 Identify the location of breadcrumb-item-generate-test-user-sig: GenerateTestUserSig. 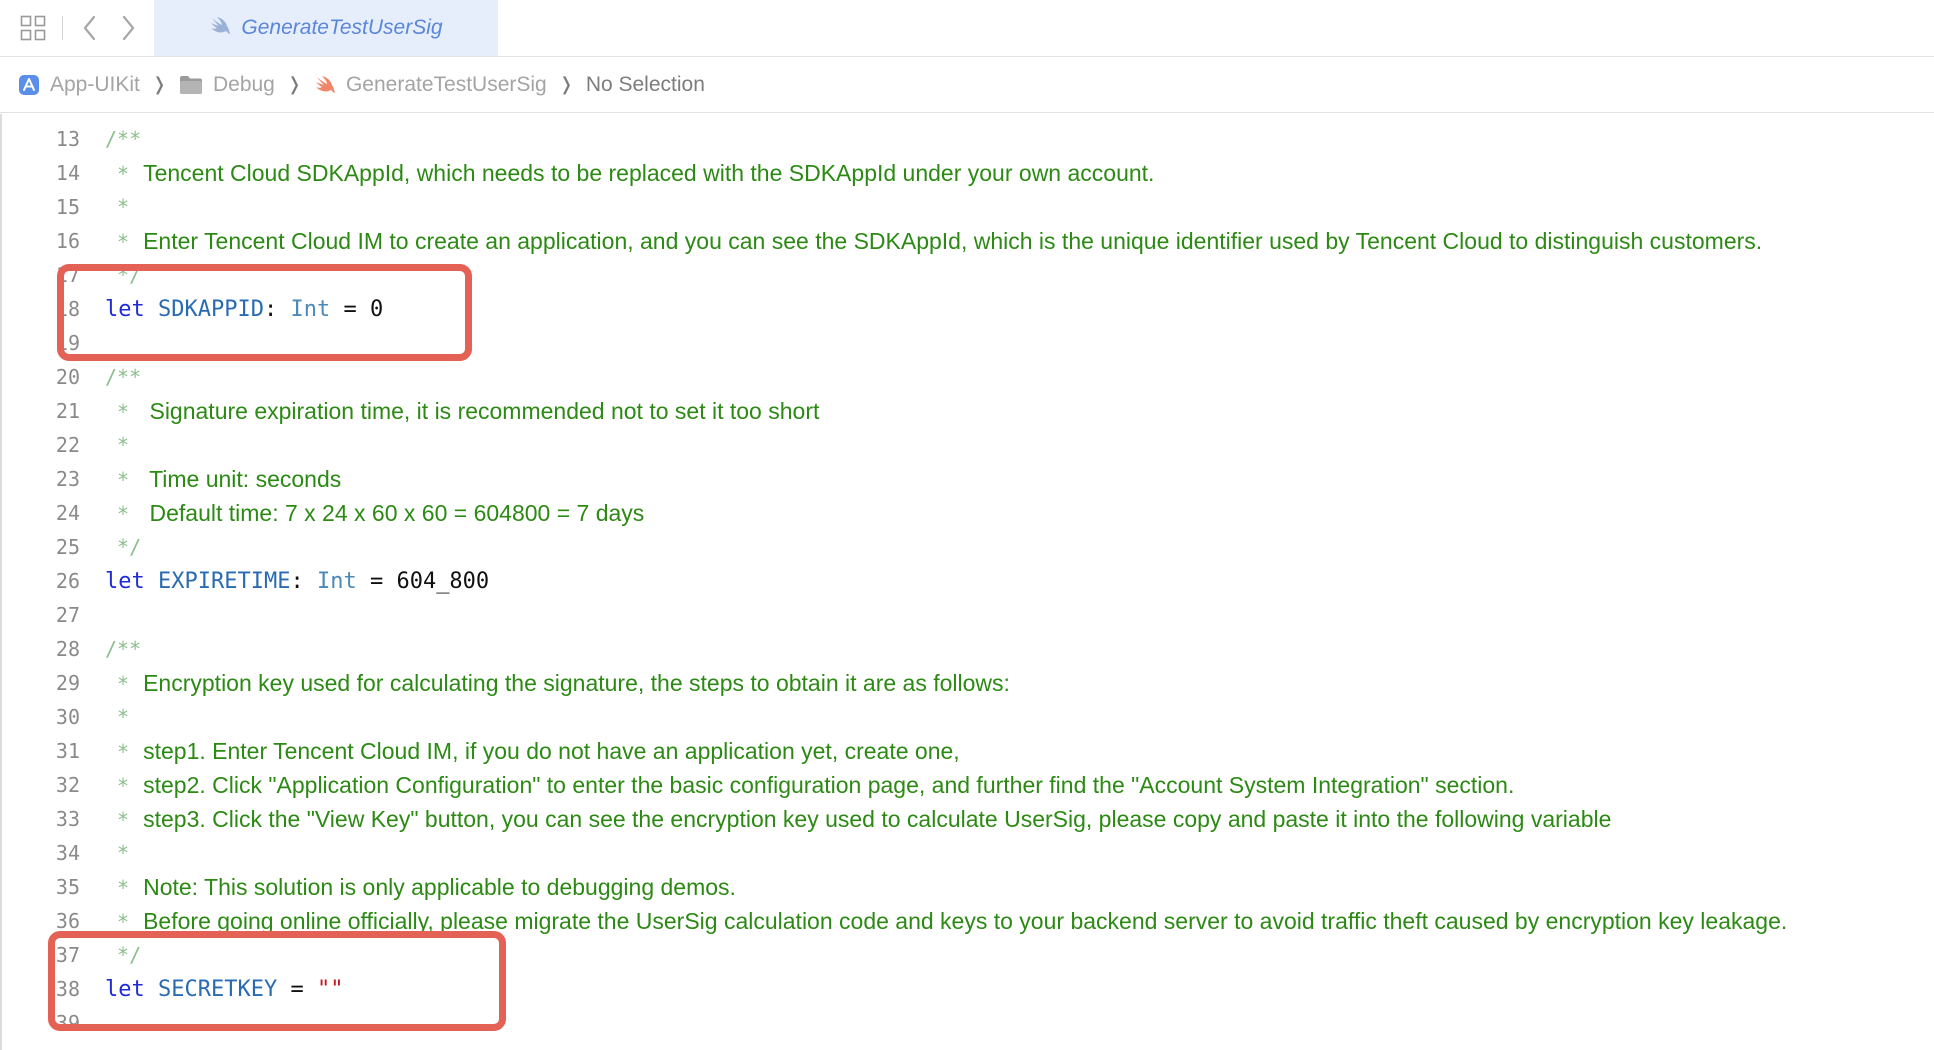
(430, 85).